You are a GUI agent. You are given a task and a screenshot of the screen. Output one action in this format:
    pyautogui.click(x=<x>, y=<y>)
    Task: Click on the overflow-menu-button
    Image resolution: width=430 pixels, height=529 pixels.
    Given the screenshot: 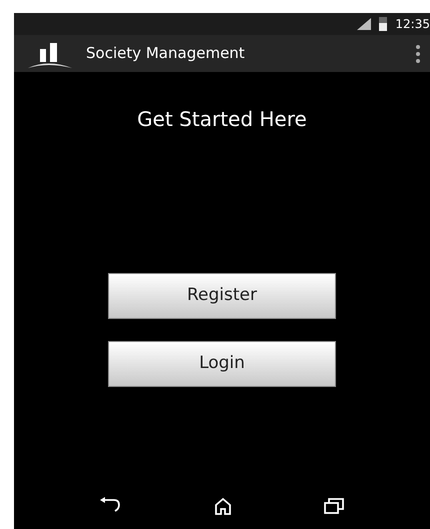 What is the action you would take?
    pyautogui.click(x=418, y=53)
    